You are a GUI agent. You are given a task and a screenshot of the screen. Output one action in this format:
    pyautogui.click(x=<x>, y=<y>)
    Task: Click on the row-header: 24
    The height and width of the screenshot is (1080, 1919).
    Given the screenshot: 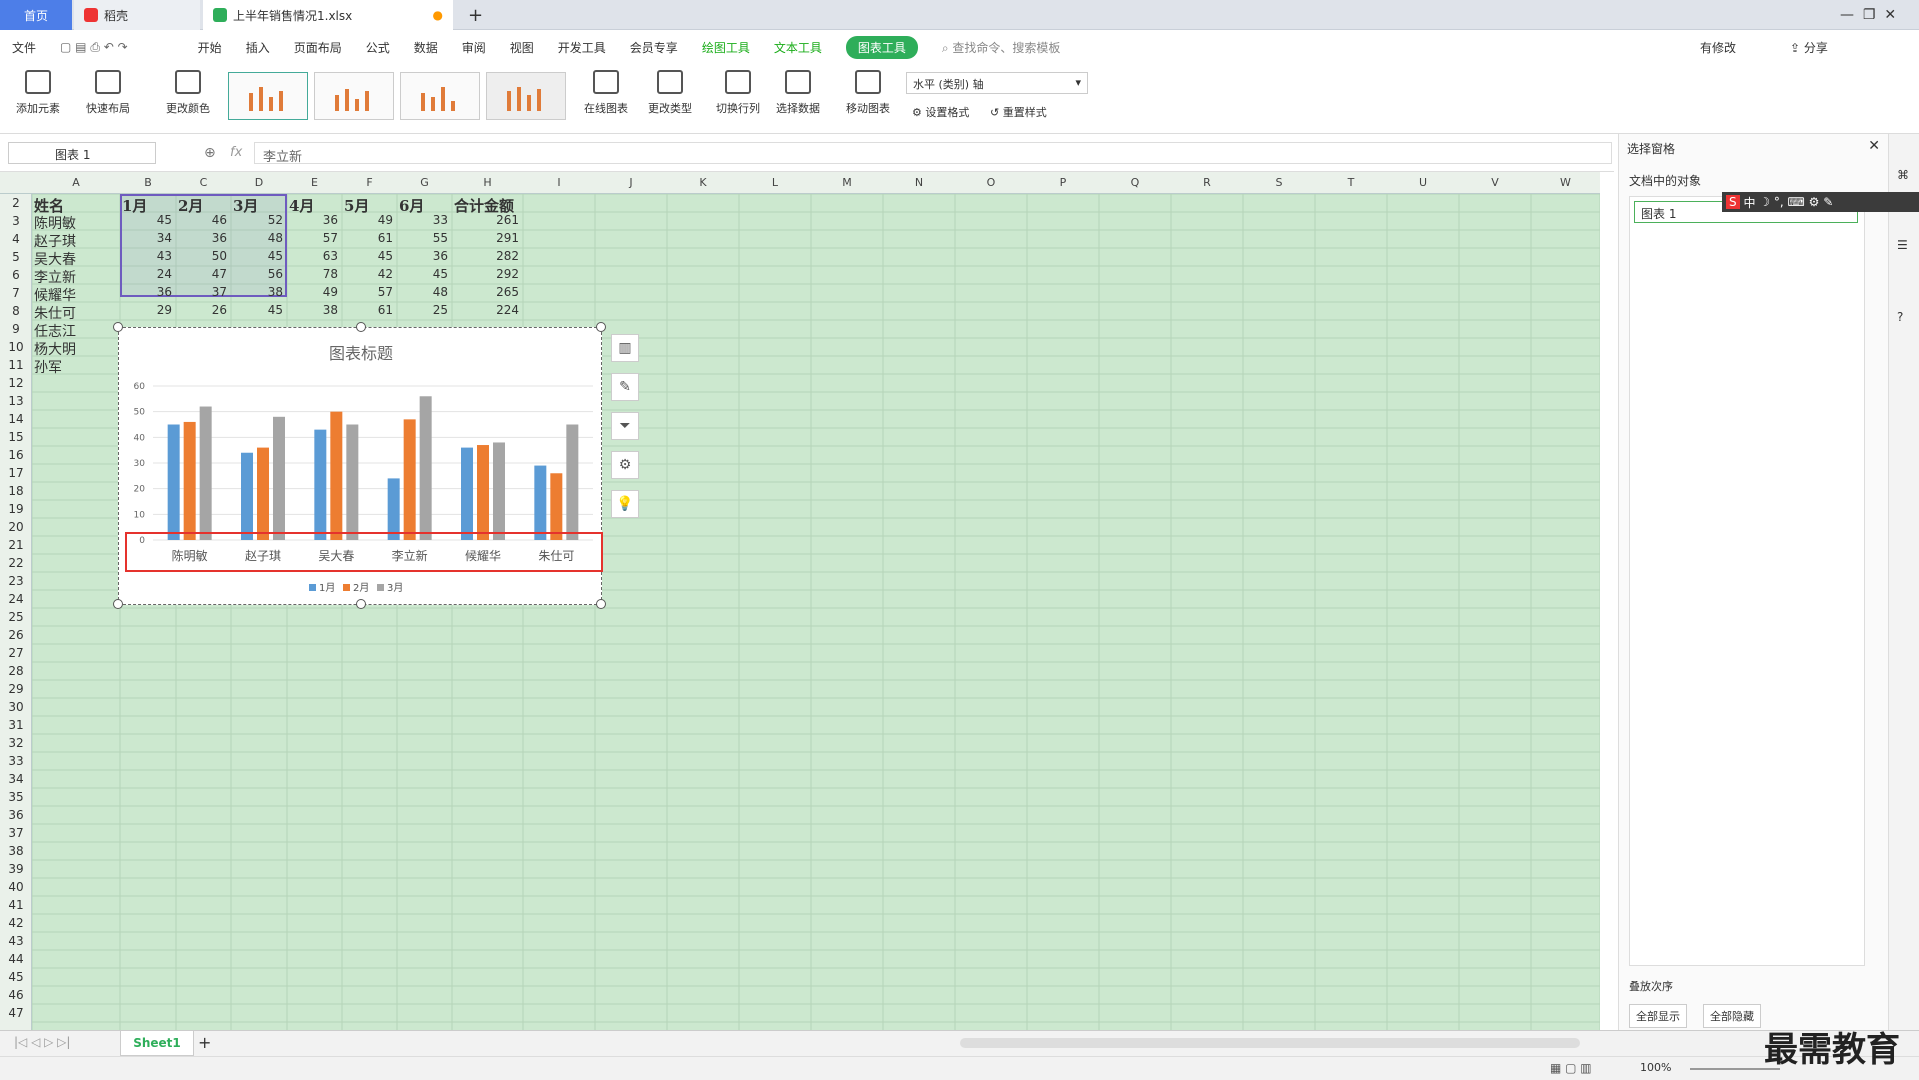 What is the action you would take?
    pyautogui.click(x=16, y=599)
    